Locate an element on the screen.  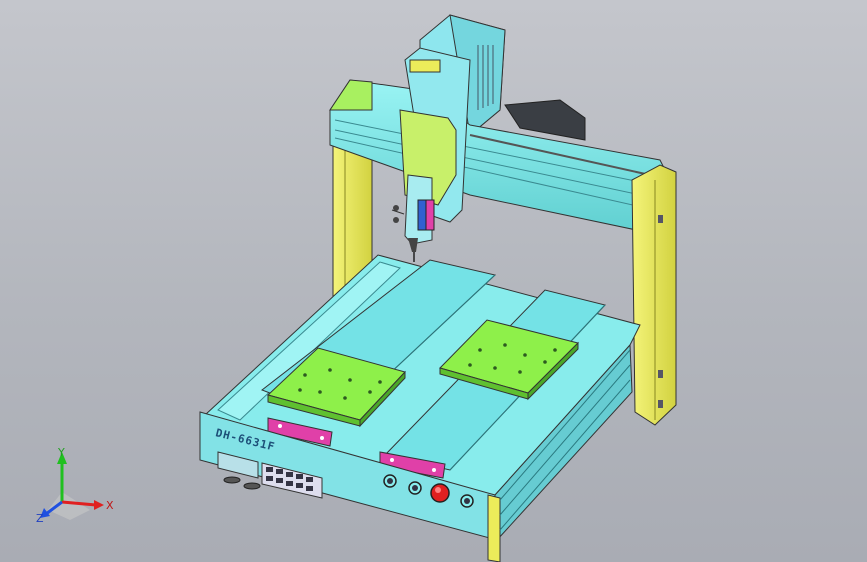
y-axis-label: Y is located at coordinates (61, 452).